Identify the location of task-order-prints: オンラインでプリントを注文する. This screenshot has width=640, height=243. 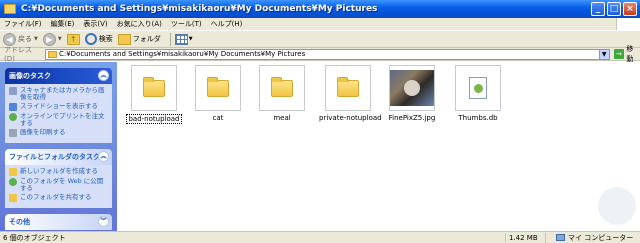
(59, 120).